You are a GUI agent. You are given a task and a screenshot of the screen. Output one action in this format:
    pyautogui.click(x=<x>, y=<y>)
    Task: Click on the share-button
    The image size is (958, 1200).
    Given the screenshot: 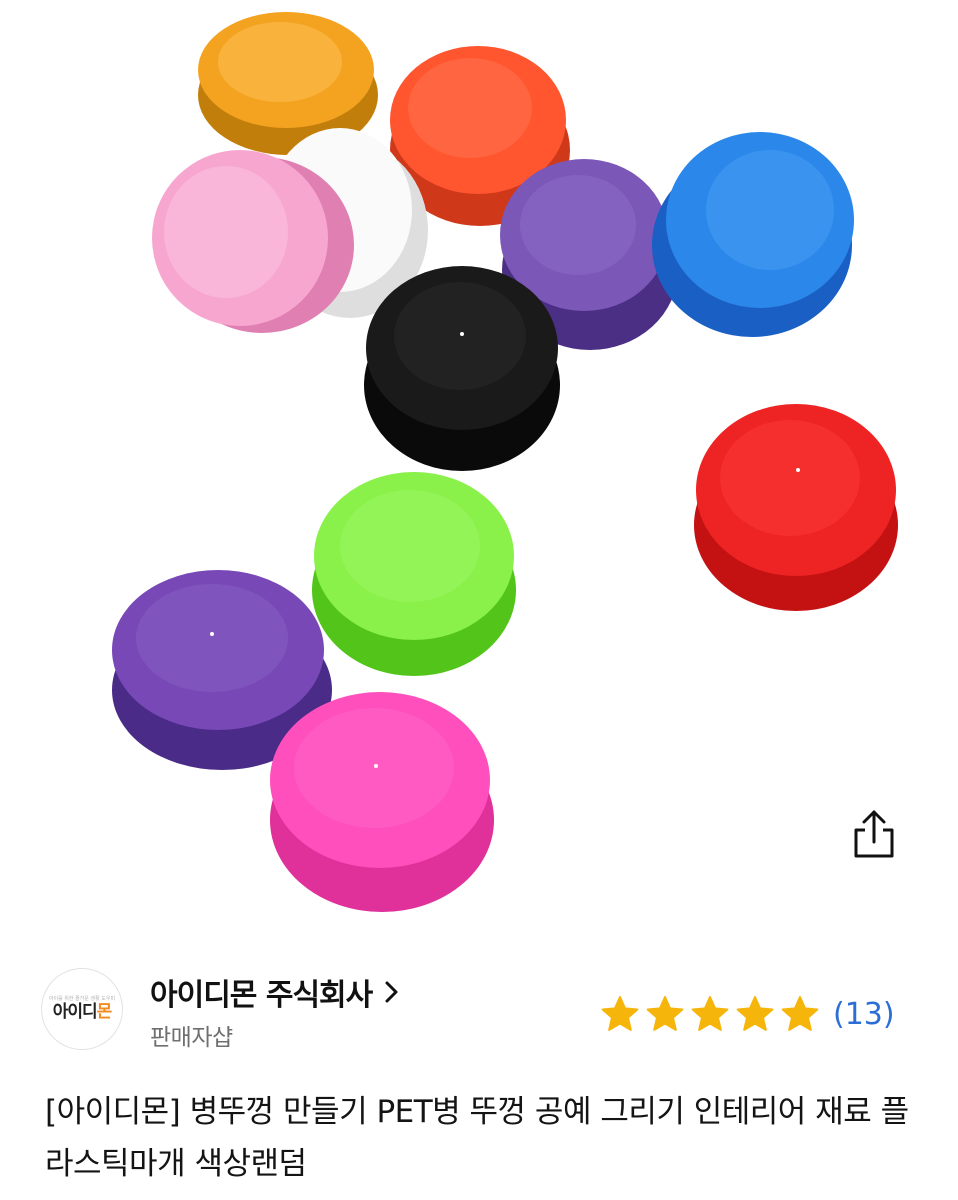 What is the action you would take?
    pyautogui.click(x=874, y=834)
    